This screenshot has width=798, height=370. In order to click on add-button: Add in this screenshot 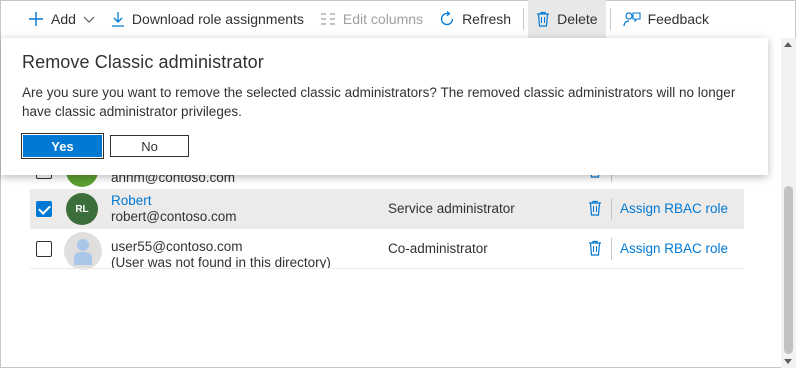, I will do `click(51, 19)`.